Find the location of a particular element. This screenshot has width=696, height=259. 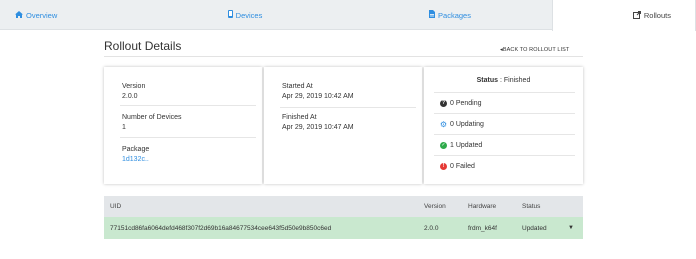

status-heading: Status : Finished is located at coordinates (503, 80).